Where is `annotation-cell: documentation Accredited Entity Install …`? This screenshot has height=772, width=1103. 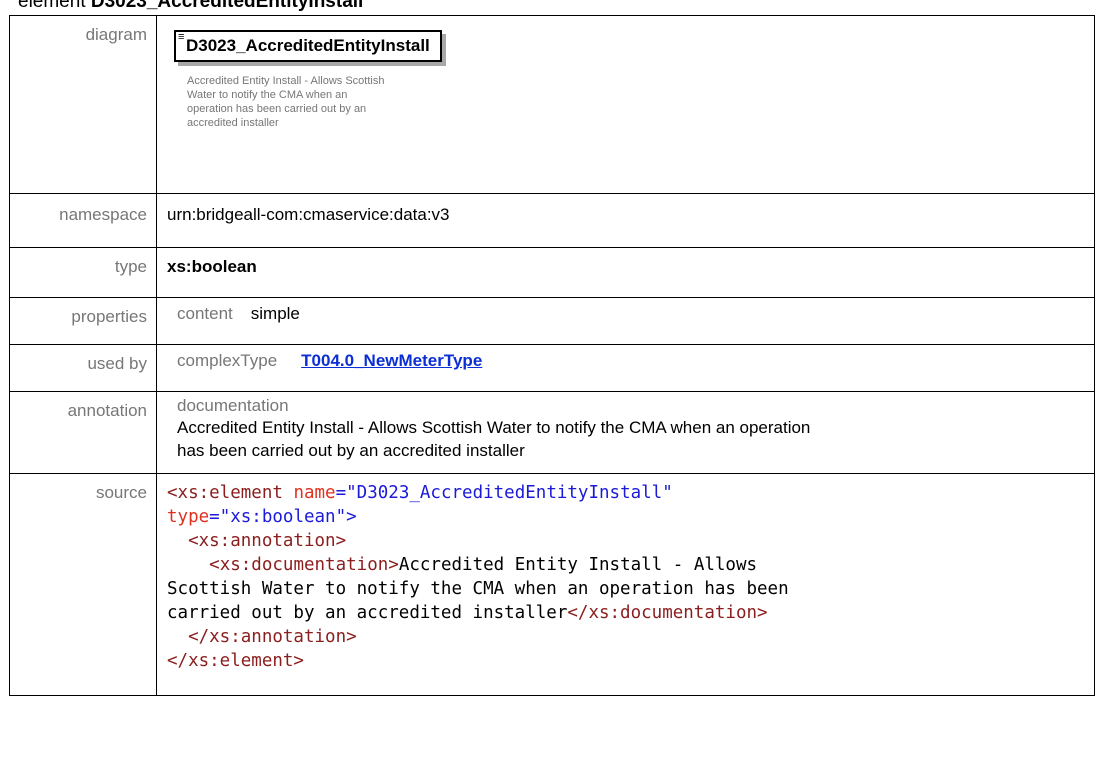
annotation-cell: documentation Accredited Entity Install … is located at coordinates (625, 432).